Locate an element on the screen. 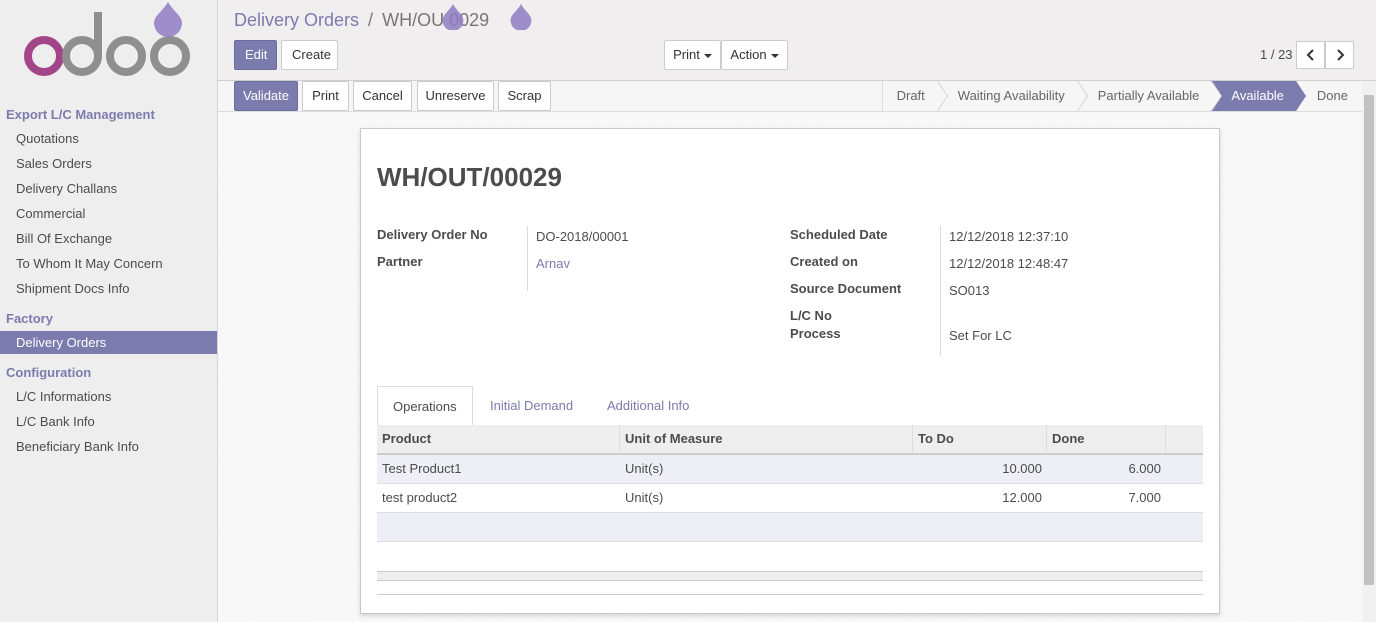  tab-operations: Operations is located at coordinates (425, 406).